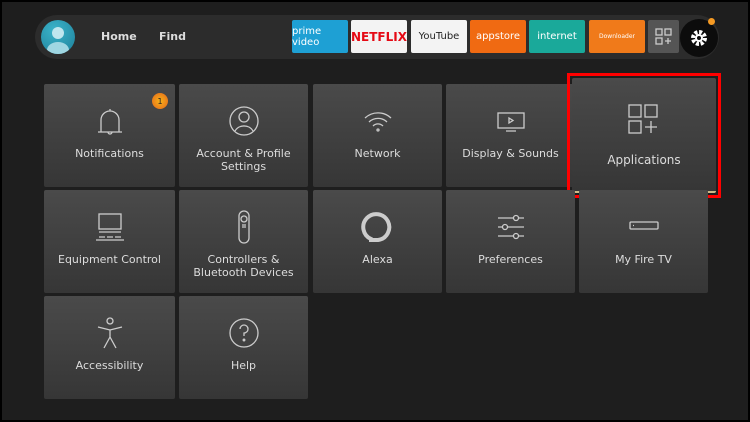  I want to click on notification-badge: 1, so click(160, 101).